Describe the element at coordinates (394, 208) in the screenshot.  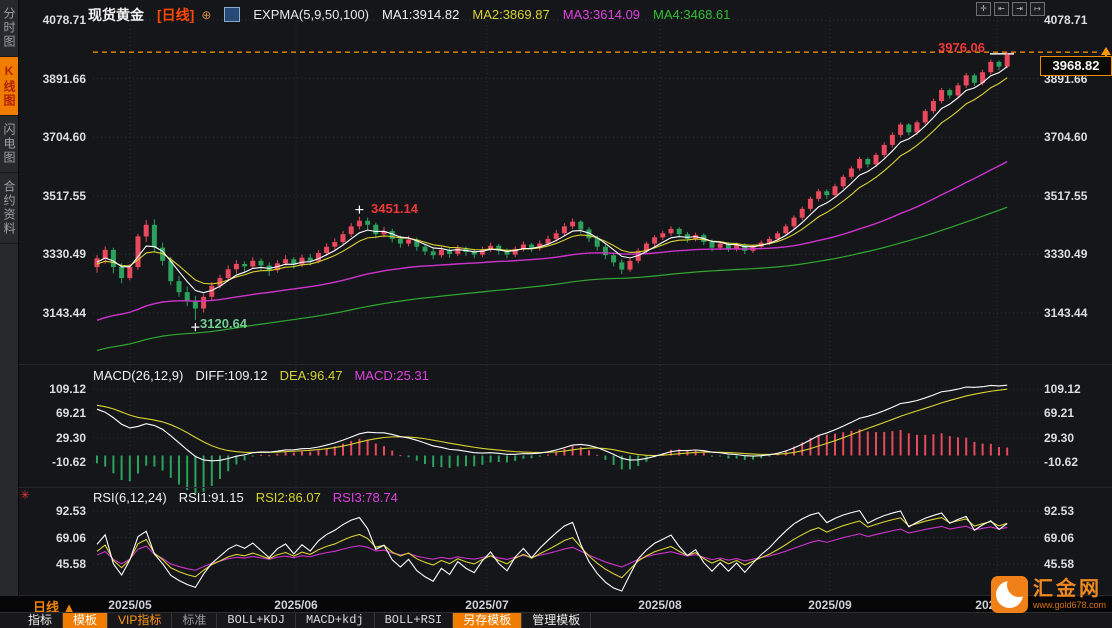
I see `swing-high-label: 3451.14` at that location.